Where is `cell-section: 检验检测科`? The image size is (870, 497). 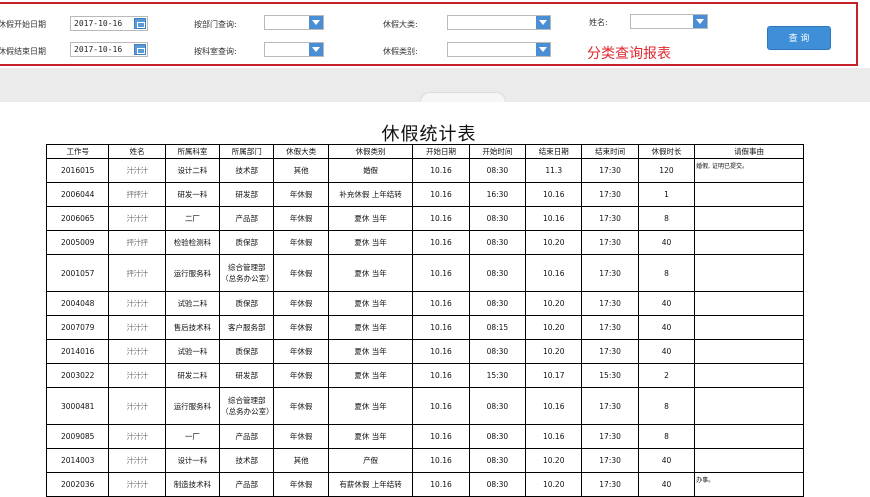 cell-section: 检验检测科 is located at coordinates (192, 242).